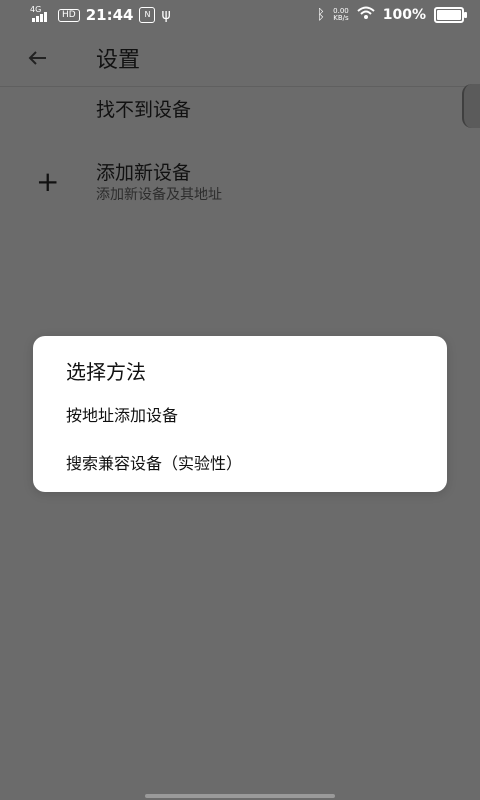 The width and height of the screenshot is (480, 800). I want to click on add-device-title: 添加新设备, so click(144, 173).